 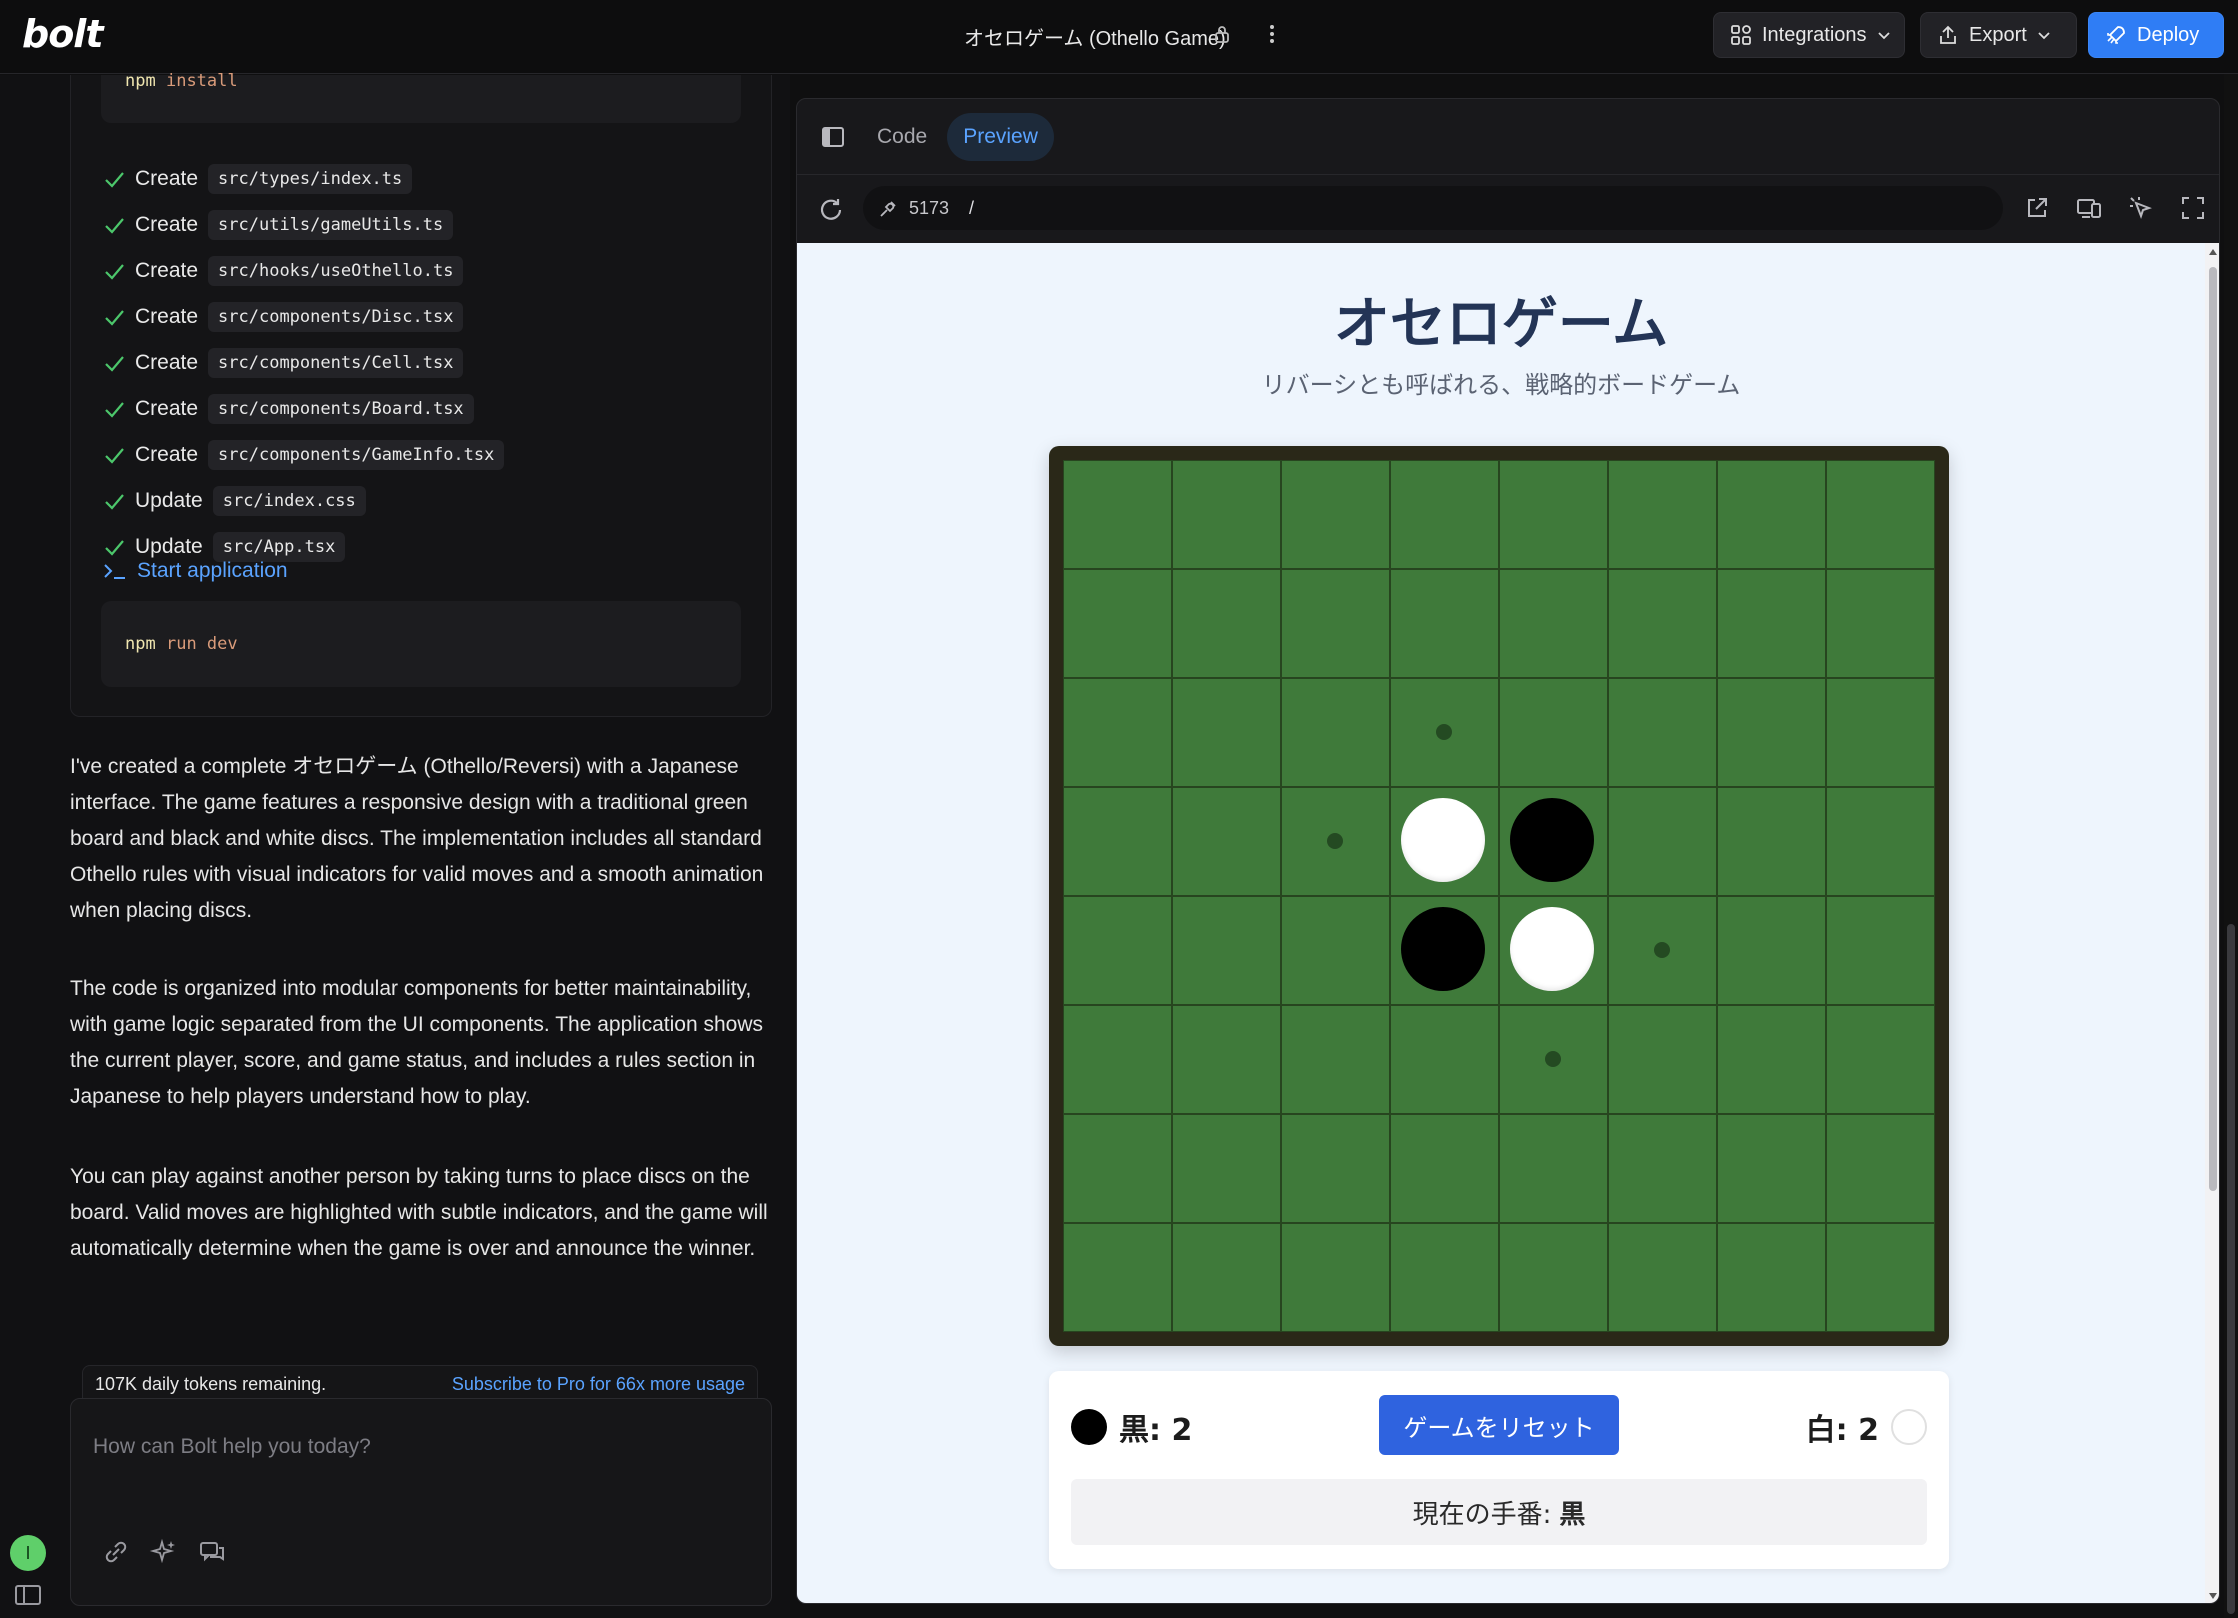 I want to click on url-field: 5173 /, so click(x=1433, y=208).